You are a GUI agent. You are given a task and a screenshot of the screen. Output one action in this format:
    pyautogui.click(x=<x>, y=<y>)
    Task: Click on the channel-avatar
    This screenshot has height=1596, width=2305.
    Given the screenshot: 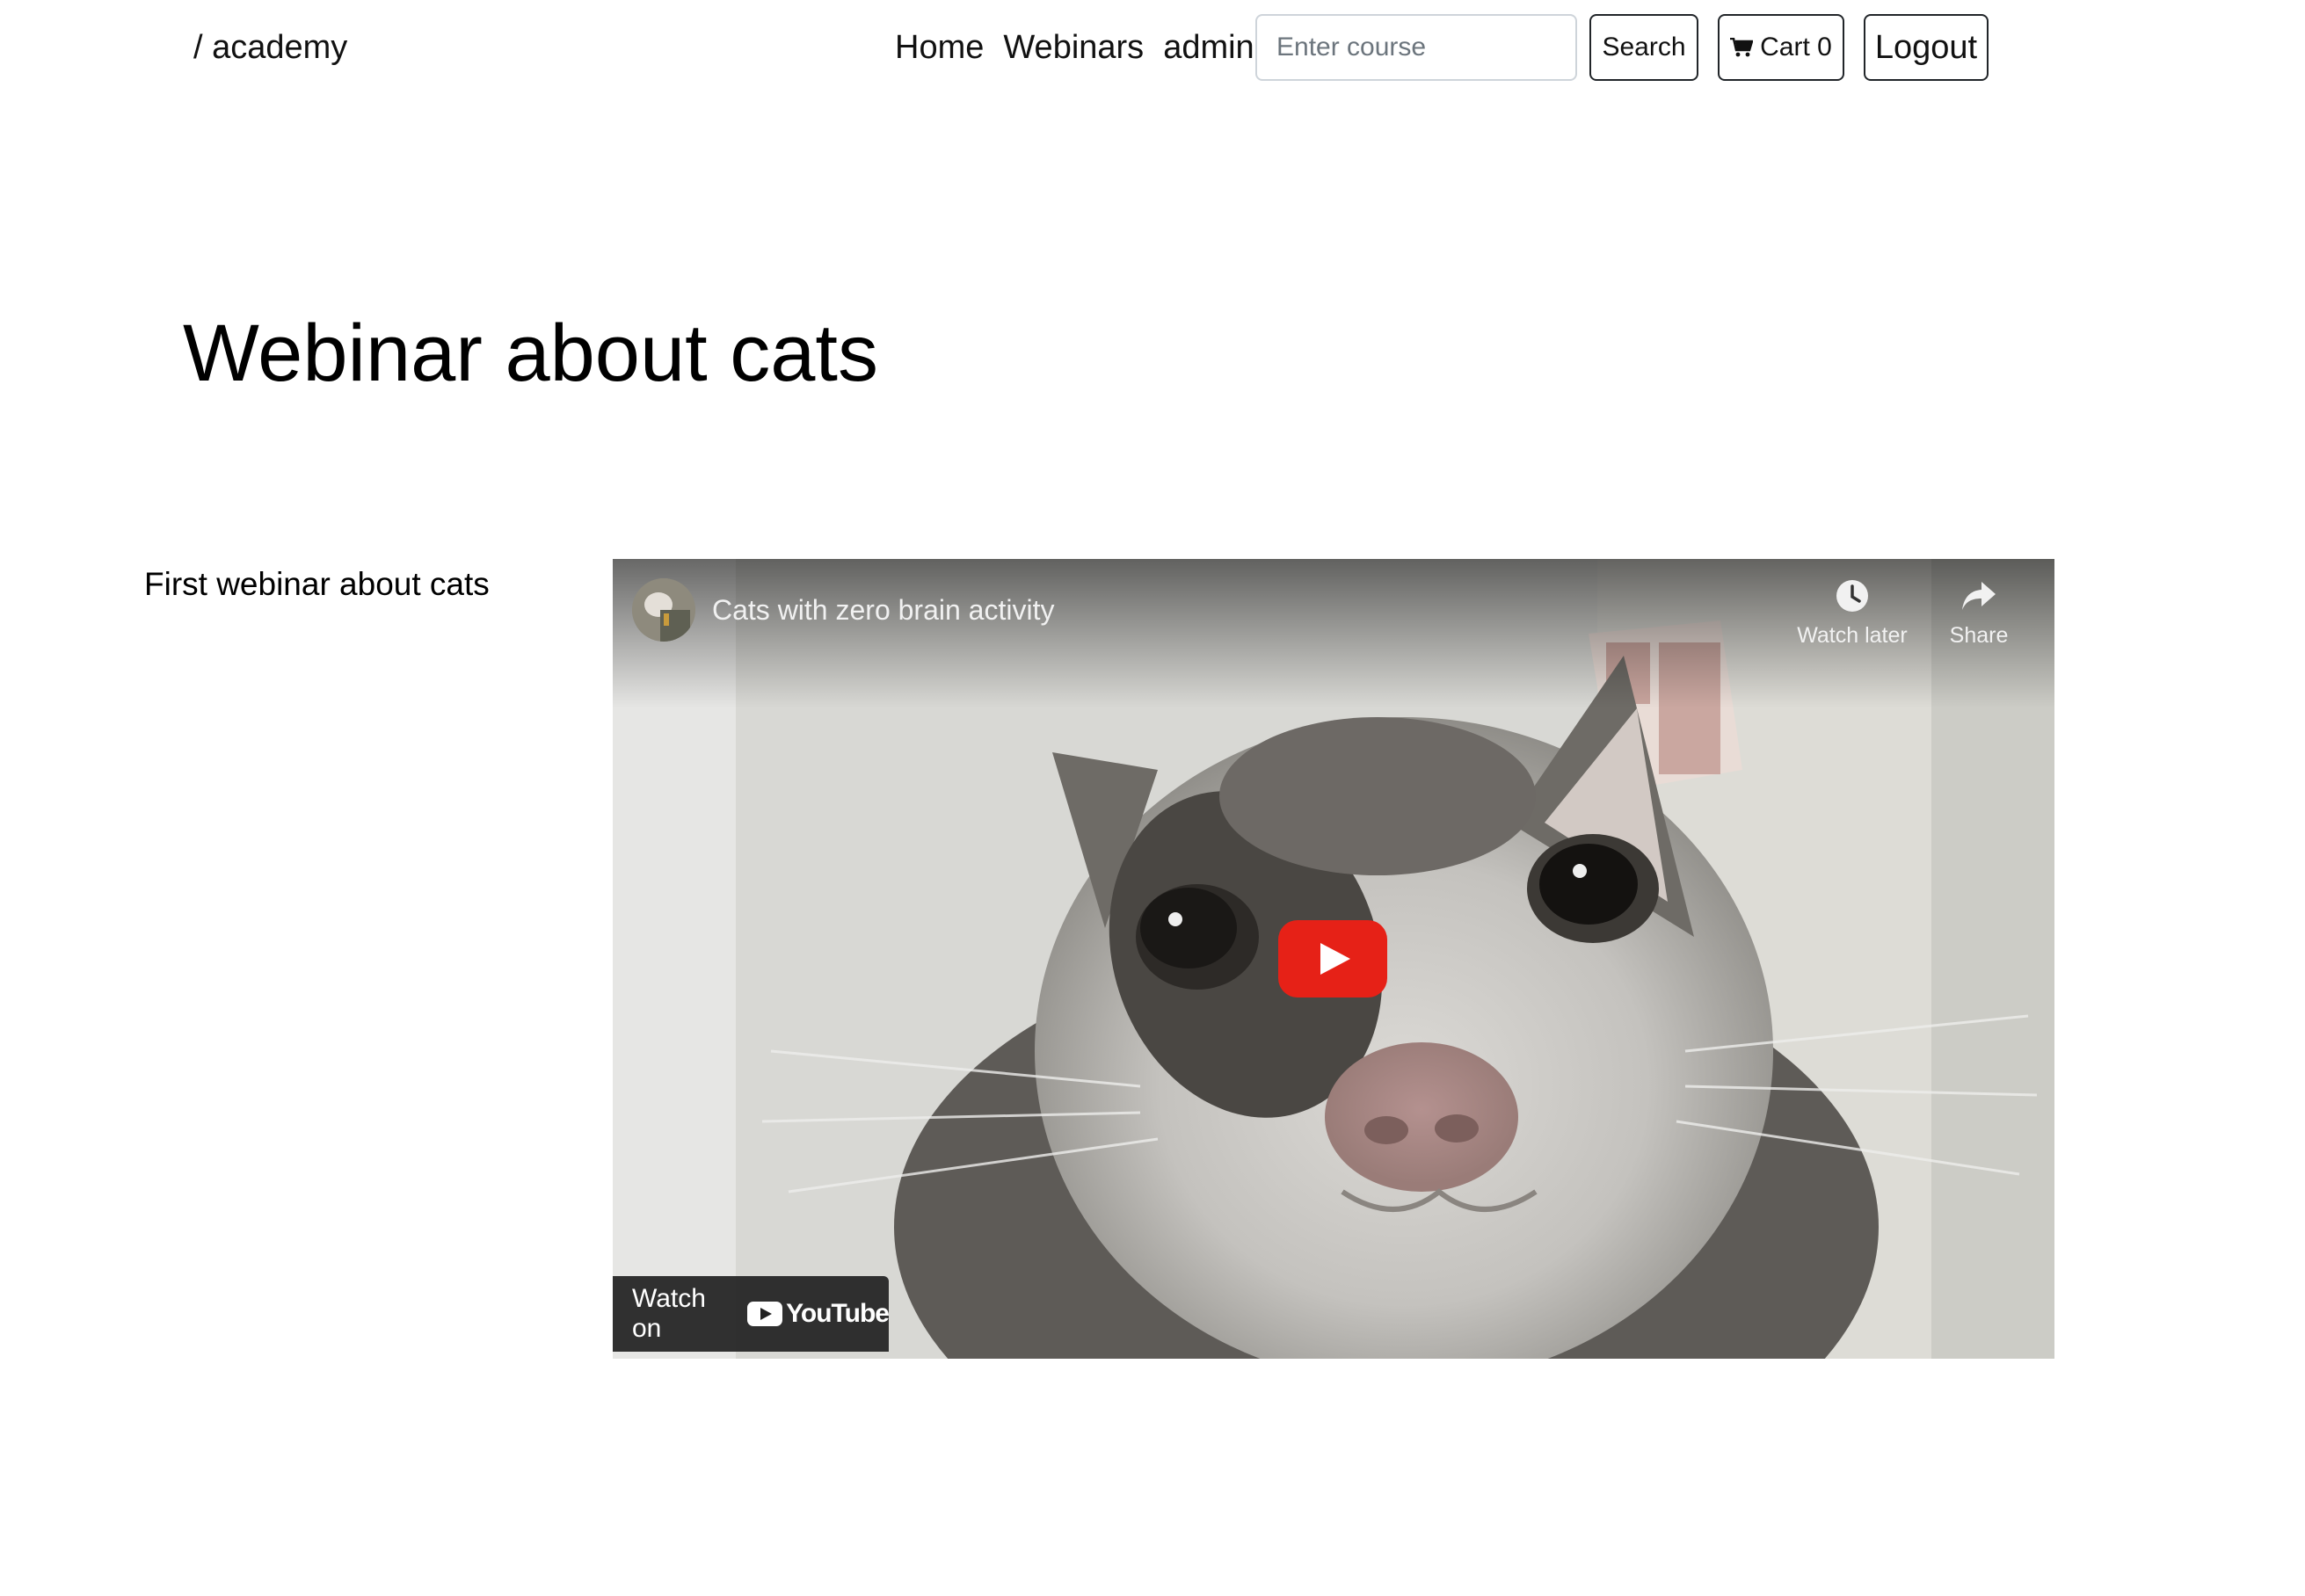 What is the action you would take?
    pyautogui.click(x=663, y=610)
    